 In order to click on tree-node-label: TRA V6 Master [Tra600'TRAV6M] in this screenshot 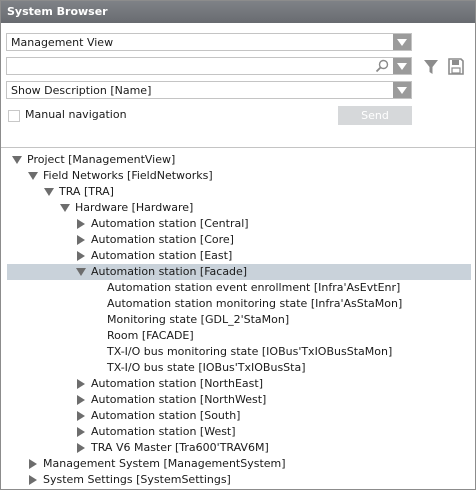, I will do `click(180, 447)`.